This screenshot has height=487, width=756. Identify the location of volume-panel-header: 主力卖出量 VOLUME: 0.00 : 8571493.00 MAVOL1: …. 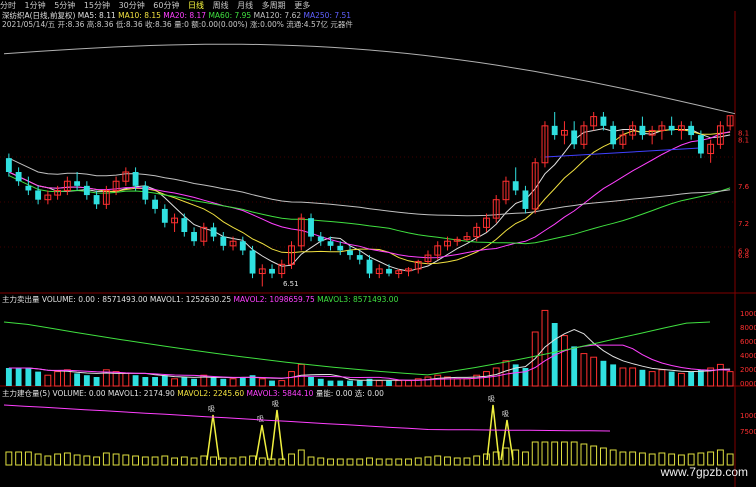
(200, 300).